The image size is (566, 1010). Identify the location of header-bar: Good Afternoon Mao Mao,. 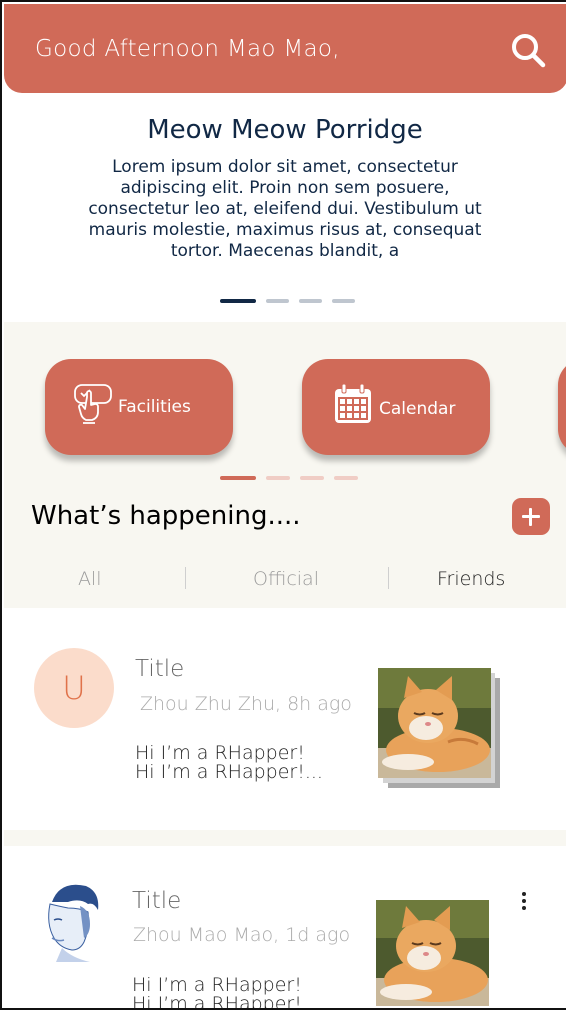
(285, 48).